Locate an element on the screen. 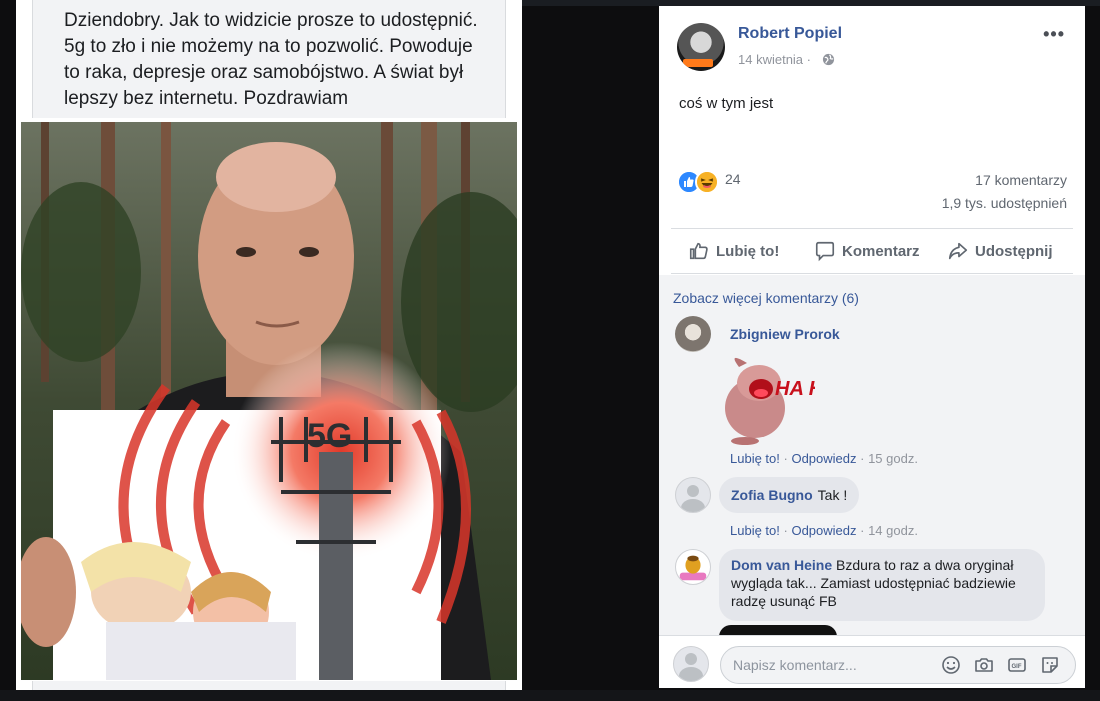  commenter-name: Dom van Heine is located at coordinates (781, 565).